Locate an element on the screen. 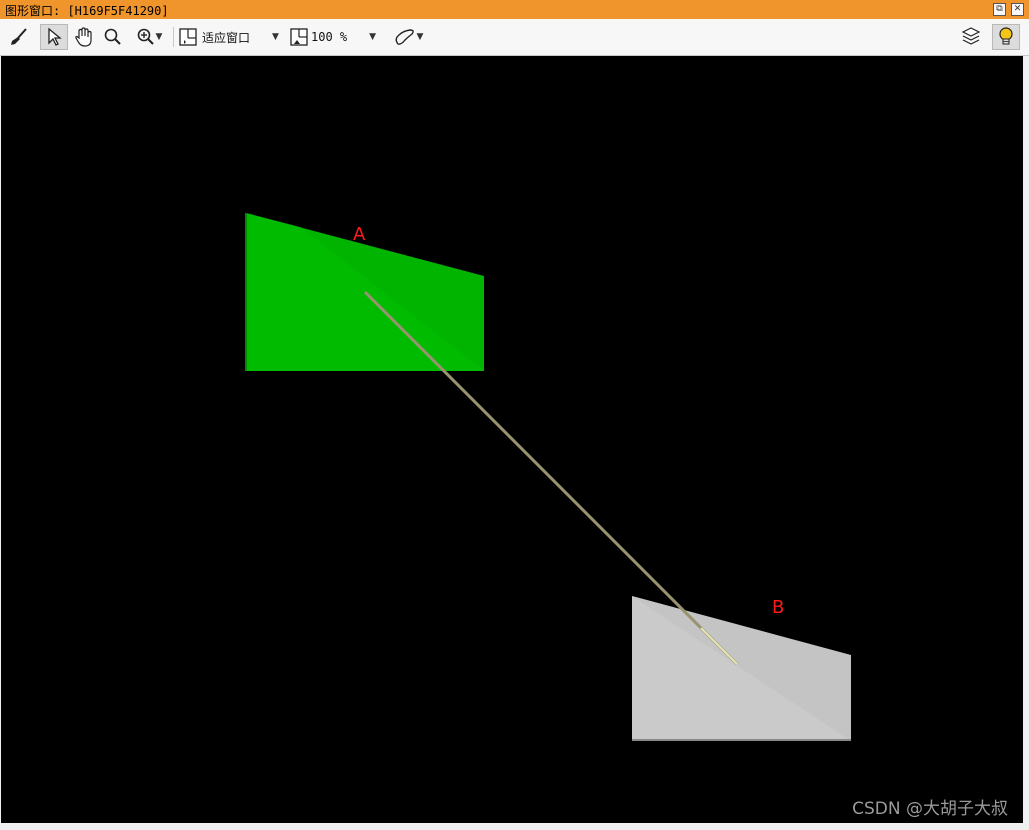 Image resolution: width=1029 pixels, height=830 pixels. fit-window-dropdown: 适应窗口 ▼ is located at coordinates (232, 37).